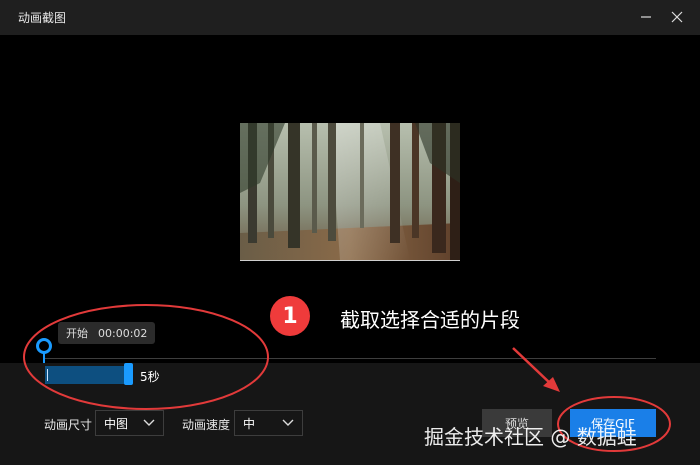 This screenshot has width=700, height=465. Describe the element at coordinates (77, 333) in the screenshot. I see `start-label: 开始` at that location.